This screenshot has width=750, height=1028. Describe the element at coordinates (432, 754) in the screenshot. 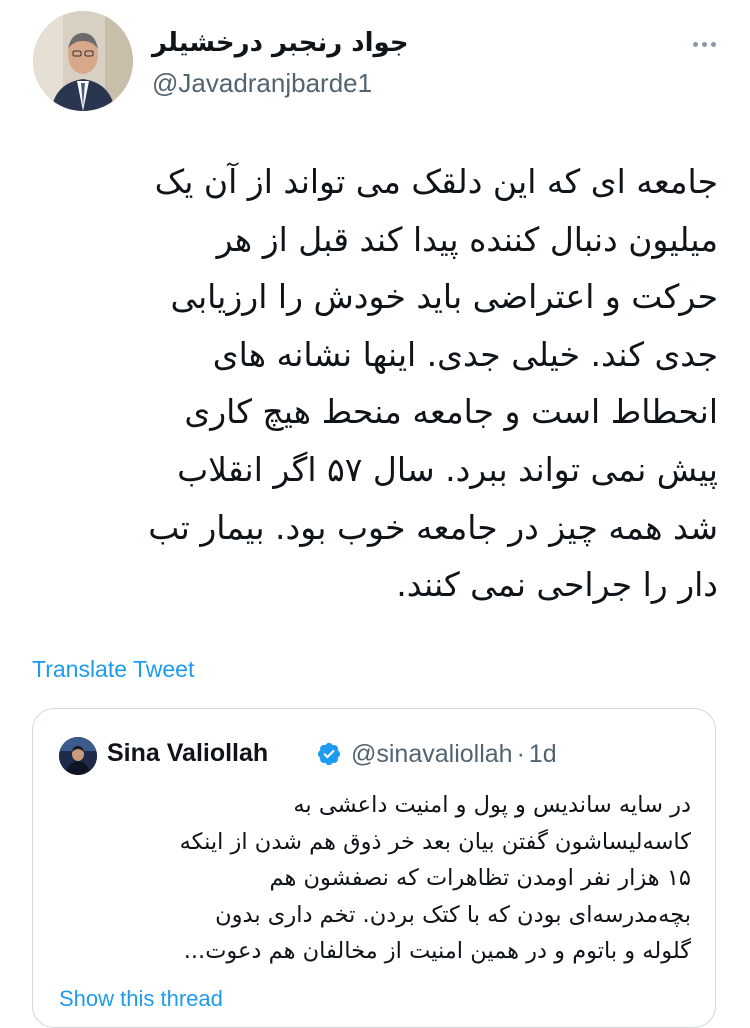

I see `quoted-author-handle: @sinavaliollah` at that location.